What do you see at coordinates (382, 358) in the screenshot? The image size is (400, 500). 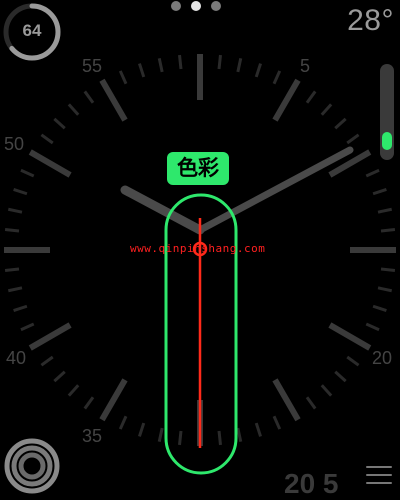 I see `dial-numeral: 20` at bounding box center [382, 358].